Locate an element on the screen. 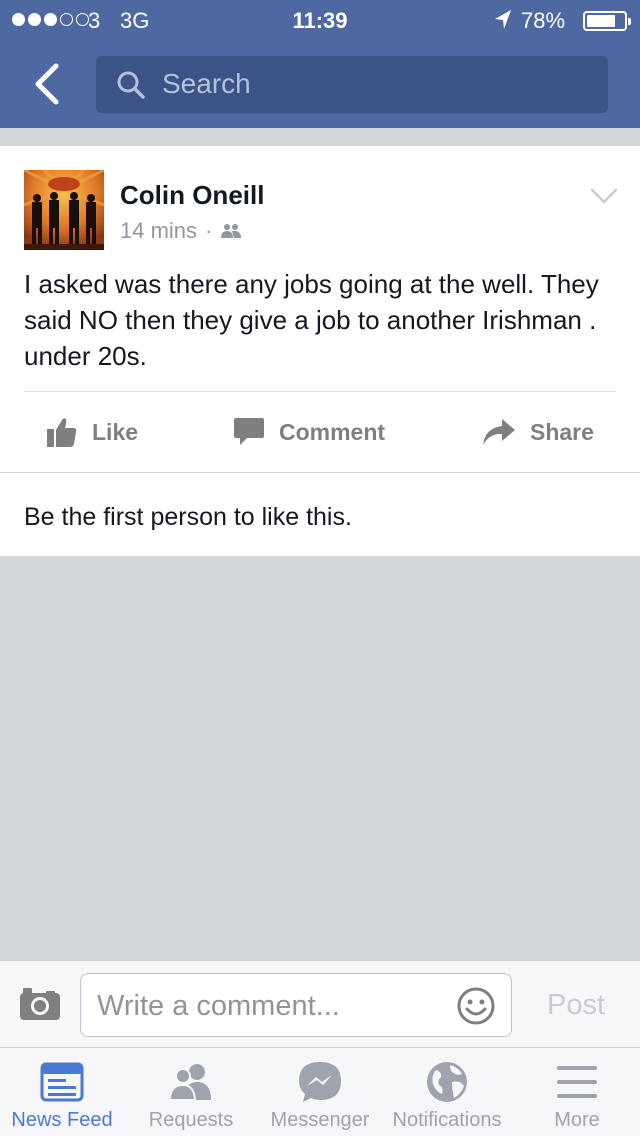 This screenshot has height=1136, width=640. messenger-icon is located at coordinates (320, 1082).